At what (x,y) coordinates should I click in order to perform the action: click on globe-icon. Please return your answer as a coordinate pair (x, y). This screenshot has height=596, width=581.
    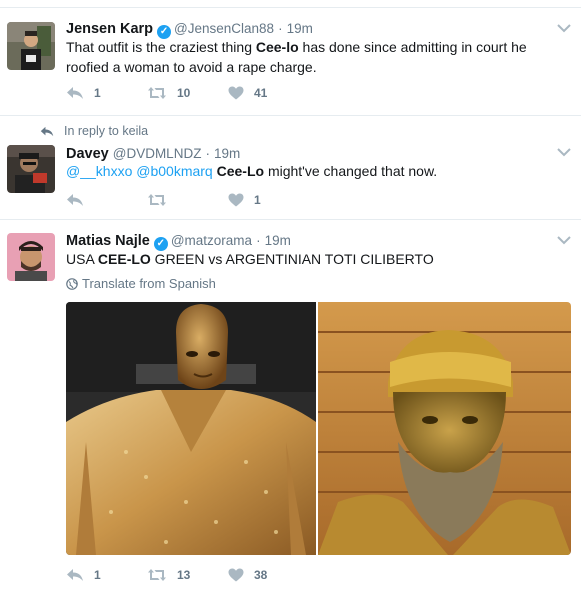
    Looking at the image, I should click on (72, 283).